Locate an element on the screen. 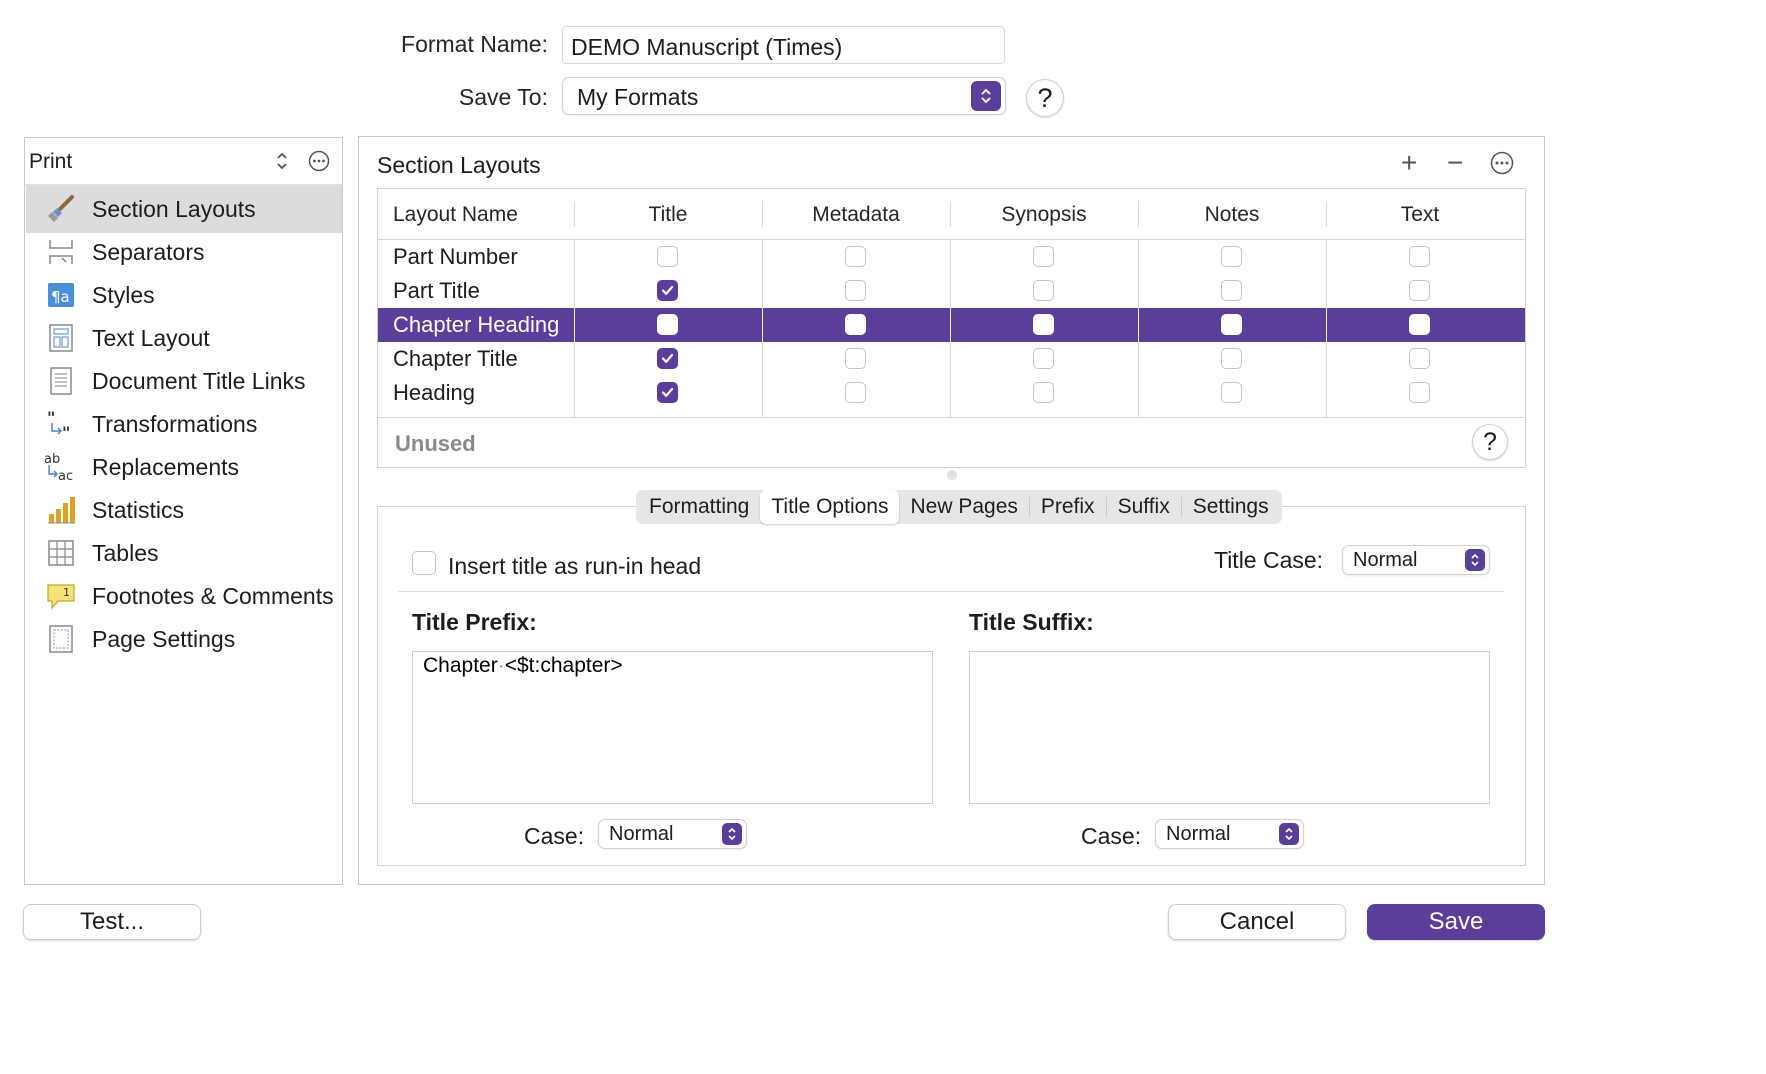  sidebar-item-text-layout: Text Layout is located at coordinates (204, 338).